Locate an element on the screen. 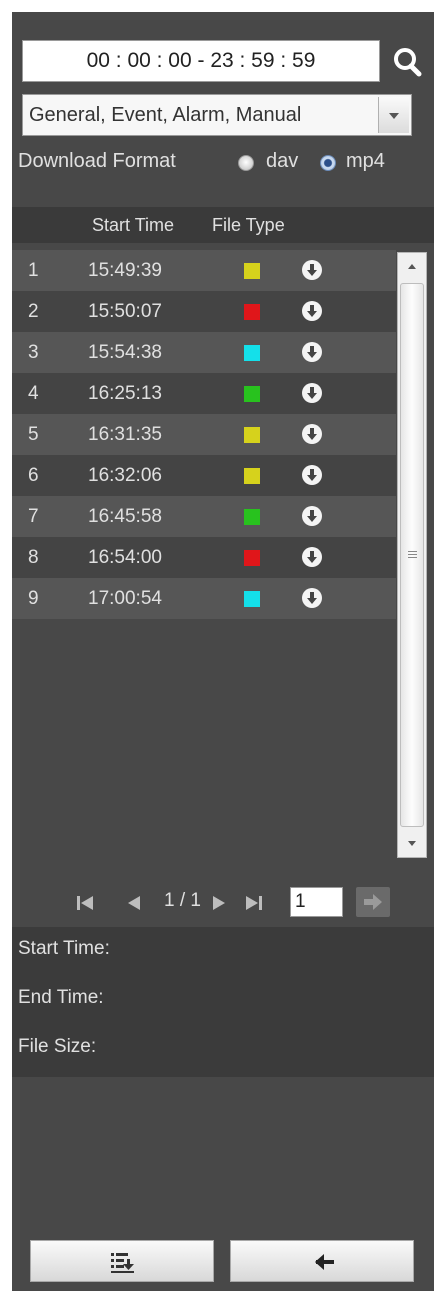 The height and width of the screenshot is (1291, 434). go-to-page-button is located at coordinates (373, 902).